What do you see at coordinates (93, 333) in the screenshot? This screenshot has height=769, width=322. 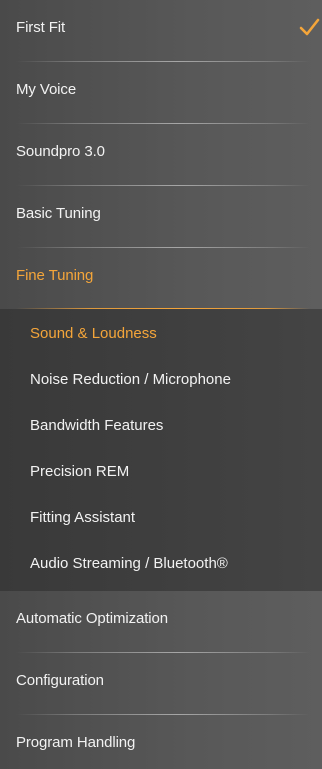 I see `submenu-item-label: Sound & Loudness` at bounding box center [93, 333].